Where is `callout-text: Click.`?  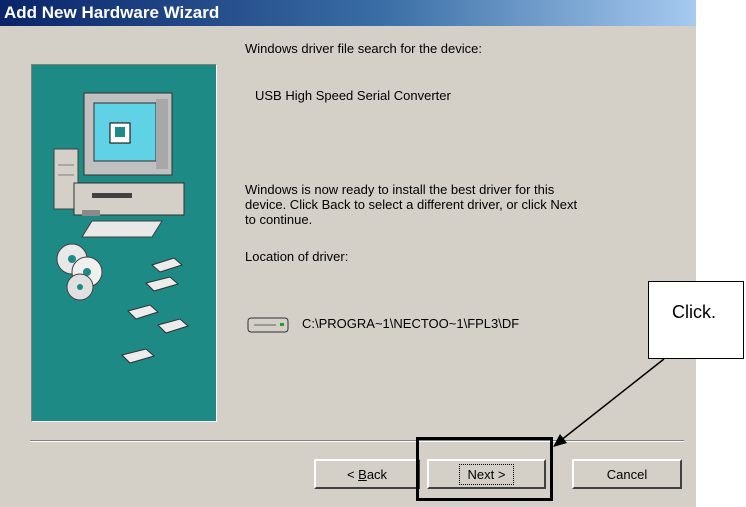 callout-text: Click. is located at coordinates (694, 312).